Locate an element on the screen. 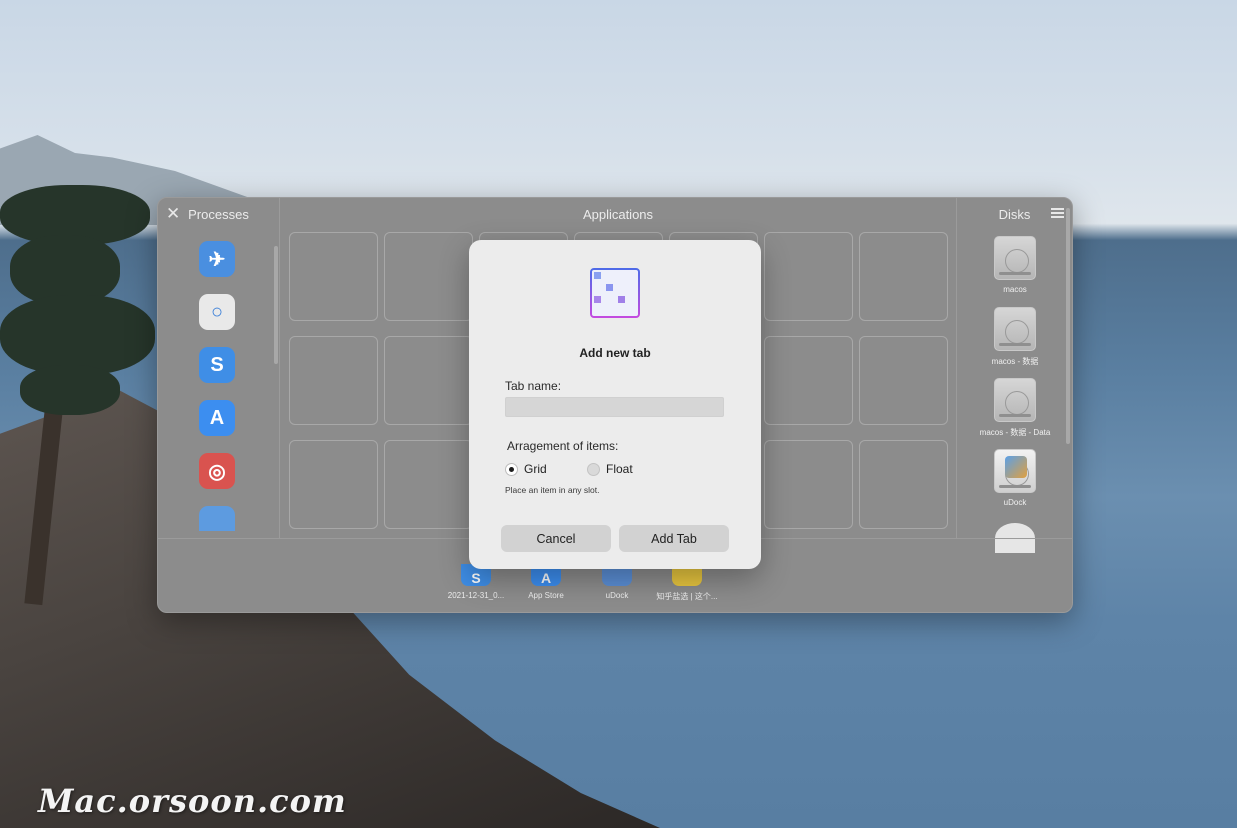 The image size is (1237, 828). radio-grid-label: Grid is located at coordinates (535, 469).